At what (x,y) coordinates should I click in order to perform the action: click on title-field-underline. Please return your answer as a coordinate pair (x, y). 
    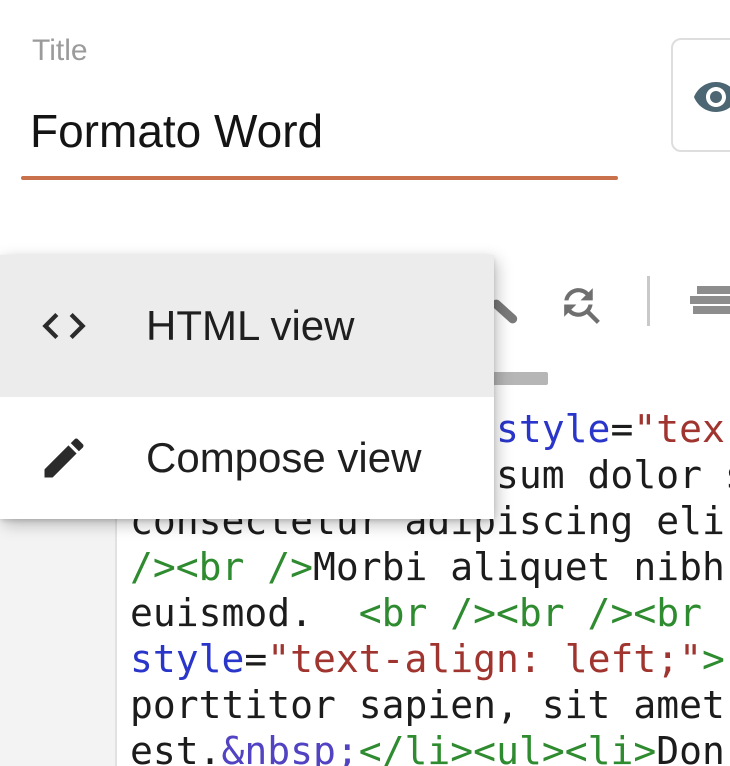
    Looking at the image, I should click on (319, 178).